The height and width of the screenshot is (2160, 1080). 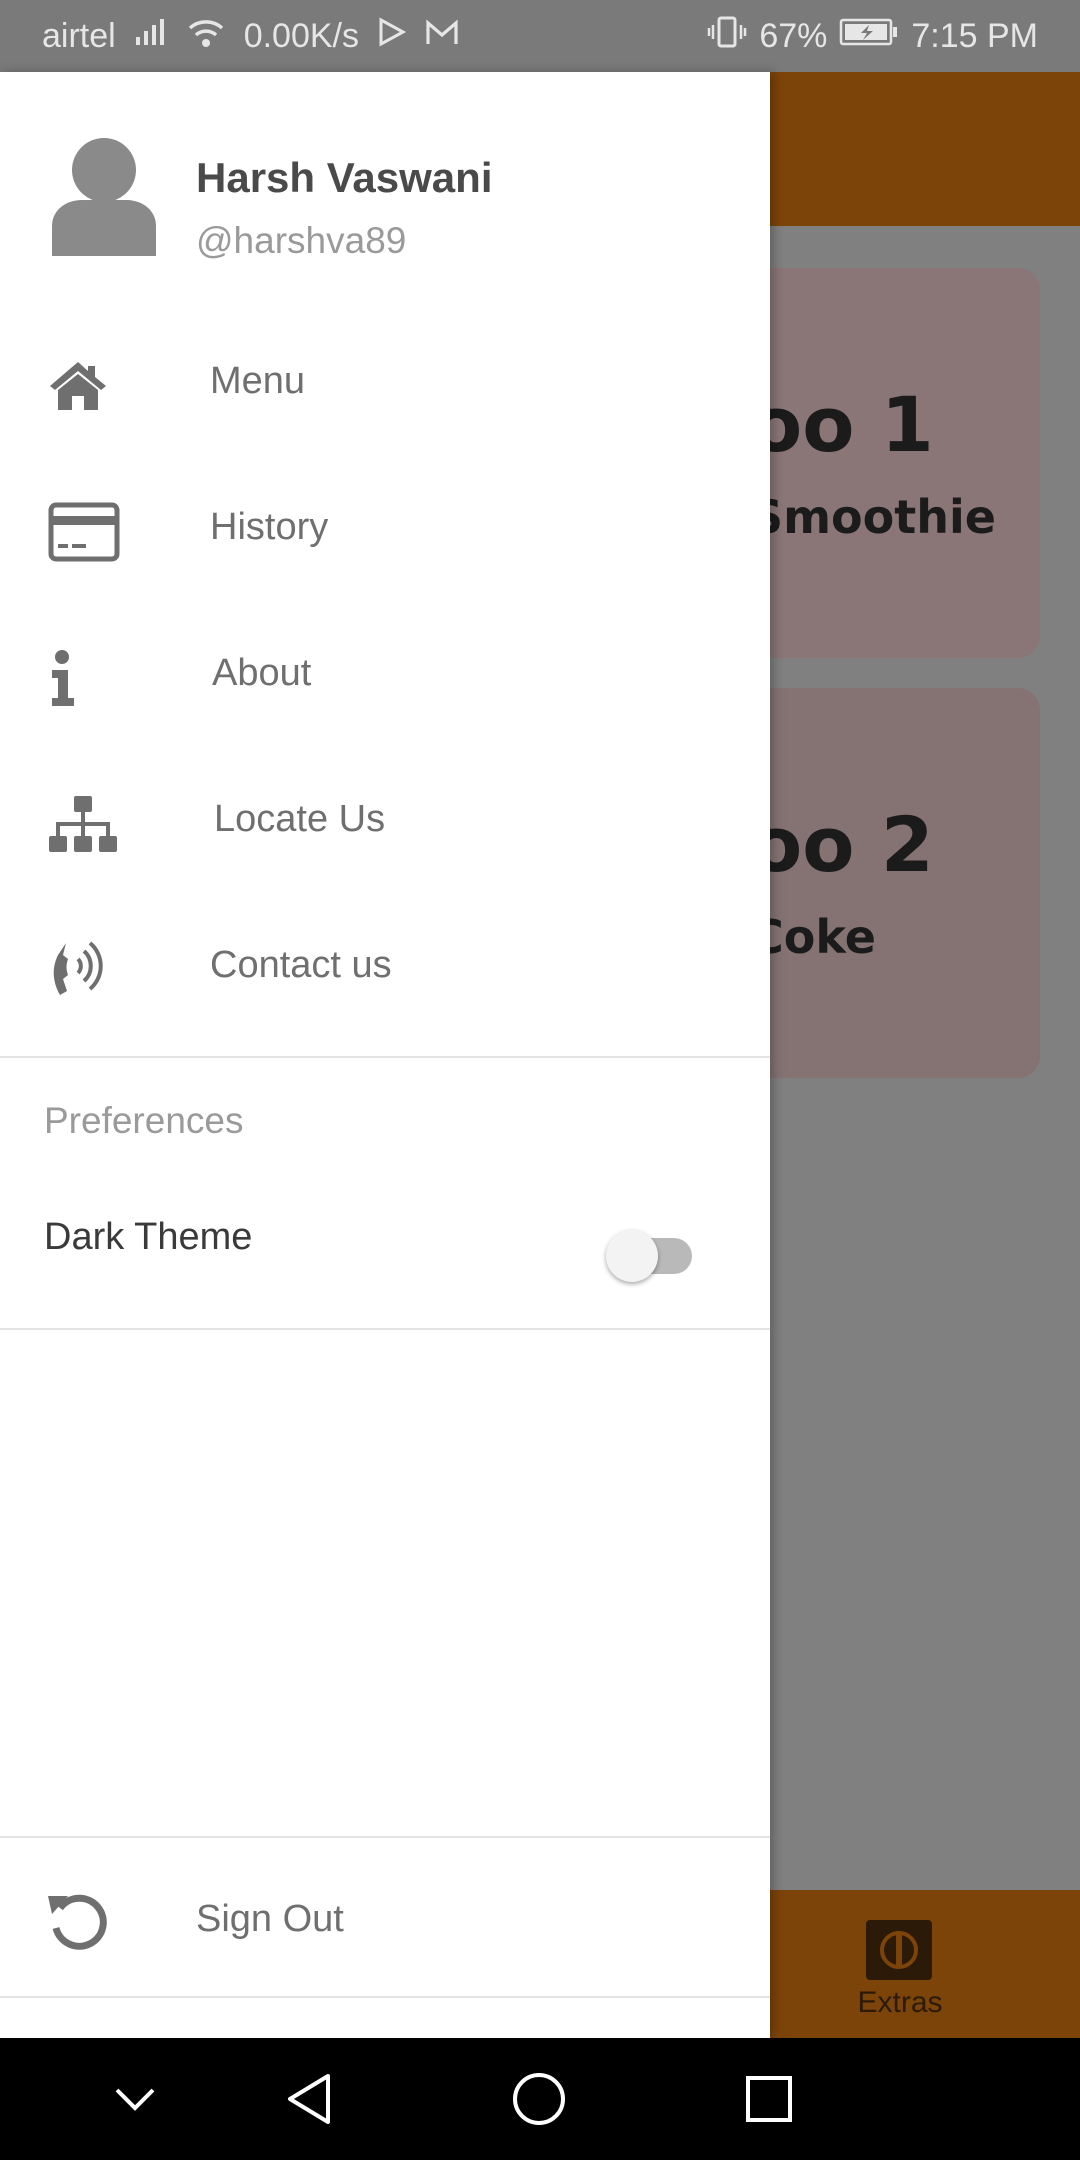 I want to click on sign-out-label: Sign Out, so click(x=270, y=1919).